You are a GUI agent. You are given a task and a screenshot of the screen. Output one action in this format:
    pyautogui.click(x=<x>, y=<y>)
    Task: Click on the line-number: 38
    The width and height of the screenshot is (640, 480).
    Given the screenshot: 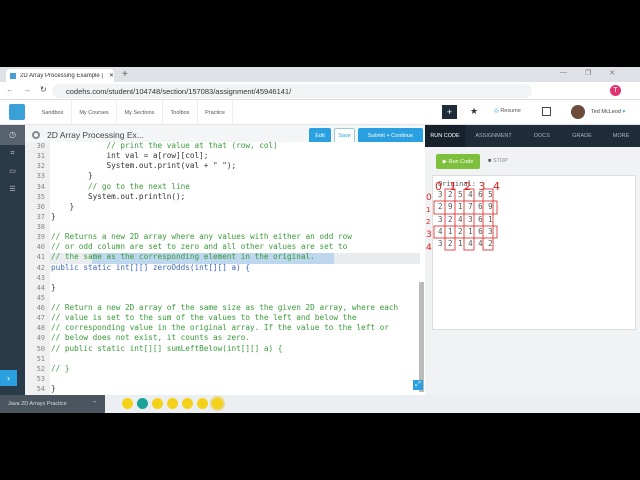 What is the action you would take?
    pyautogui.click(x=40, y=227)
    